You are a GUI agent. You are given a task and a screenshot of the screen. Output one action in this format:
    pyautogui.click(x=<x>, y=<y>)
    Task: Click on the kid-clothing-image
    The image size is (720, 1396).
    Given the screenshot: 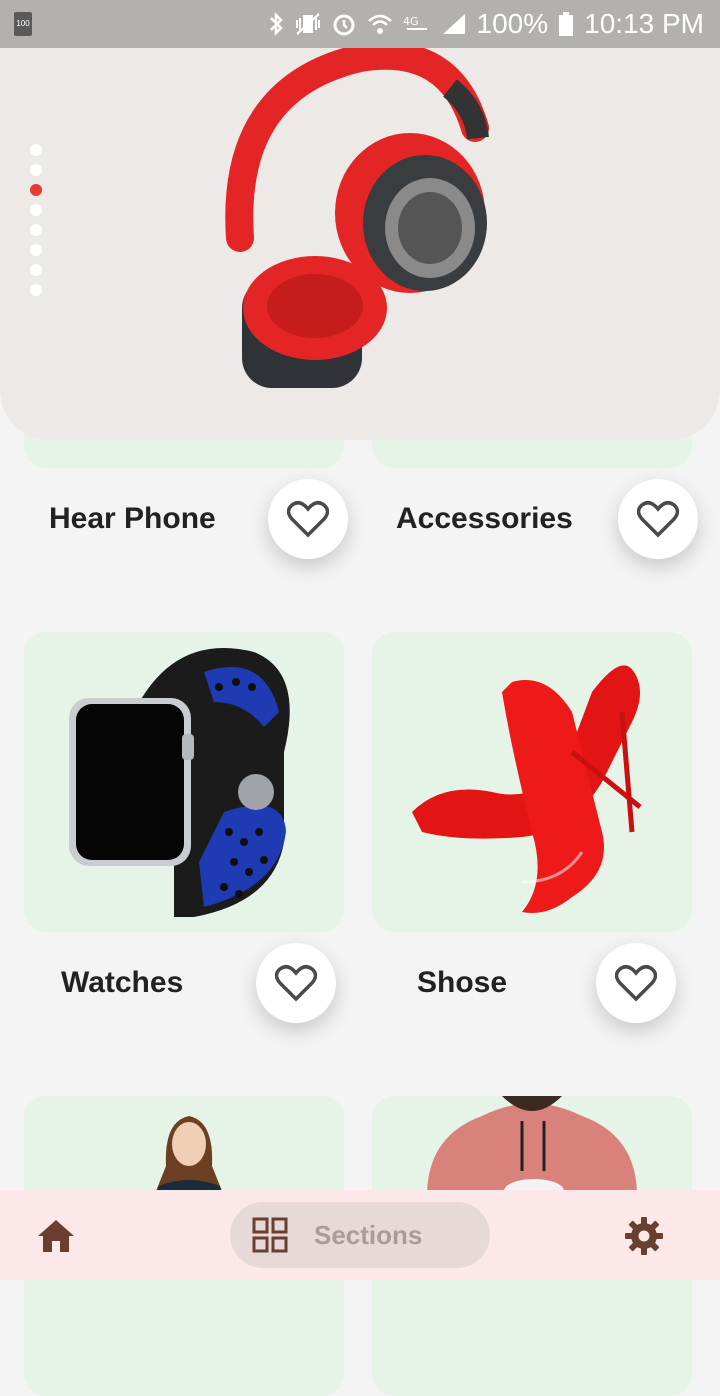 What is the action you would take?
    pyautogui.click(x=189, y=1156)
    